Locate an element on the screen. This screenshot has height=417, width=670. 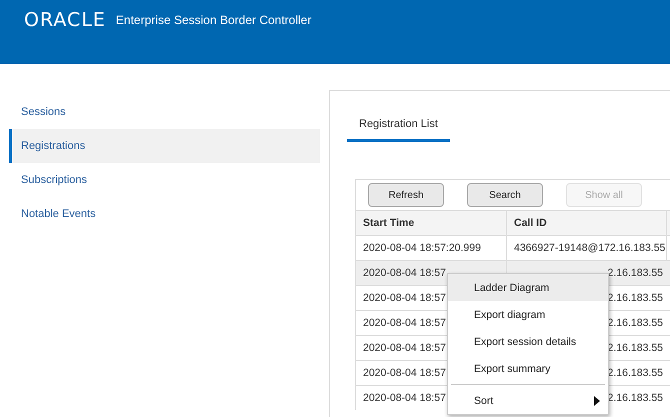
table-cell: 4366927-19148@172.16.183.55 is located at coordinates (590, 248).